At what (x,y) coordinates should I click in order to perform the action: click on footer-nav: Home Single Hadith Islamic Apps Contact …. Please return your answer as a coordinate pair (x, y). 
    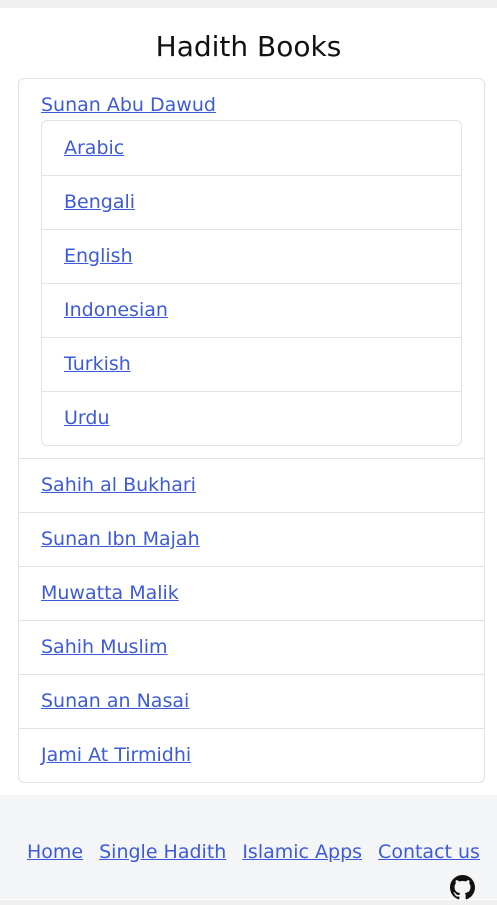
    Looking at the image, I should click on (261, 852).